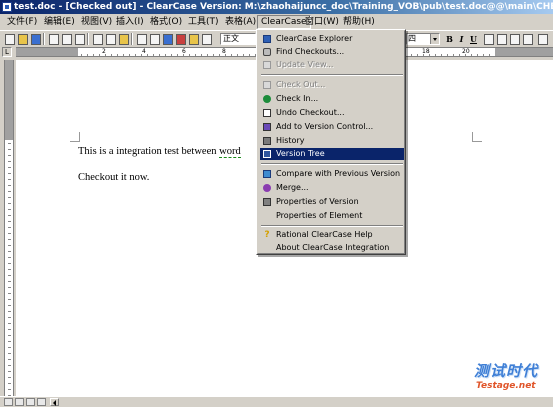 The width and height of the screenshot is (553, 407). I want to click on ruler-number: 18, so click(426, 51).